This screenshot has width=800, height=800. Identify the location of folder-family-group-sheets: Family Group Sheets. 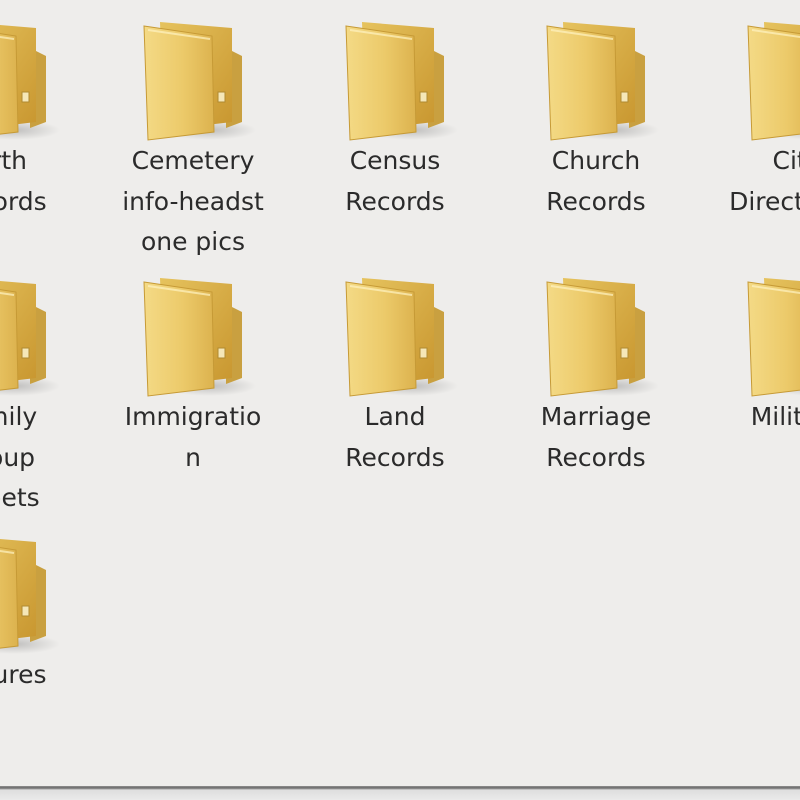
(41, 394).